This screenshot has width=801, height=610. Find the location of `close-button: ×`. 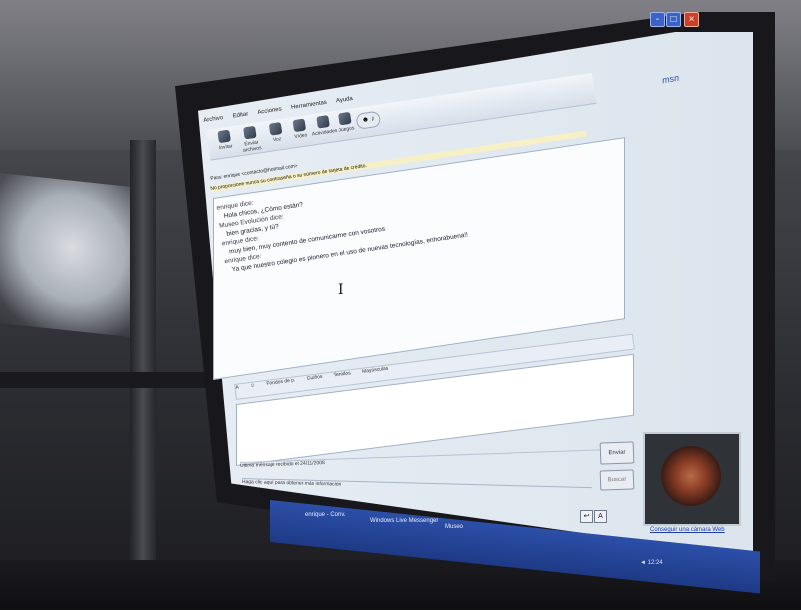

close-button: × is located at coordinates (691, 19).